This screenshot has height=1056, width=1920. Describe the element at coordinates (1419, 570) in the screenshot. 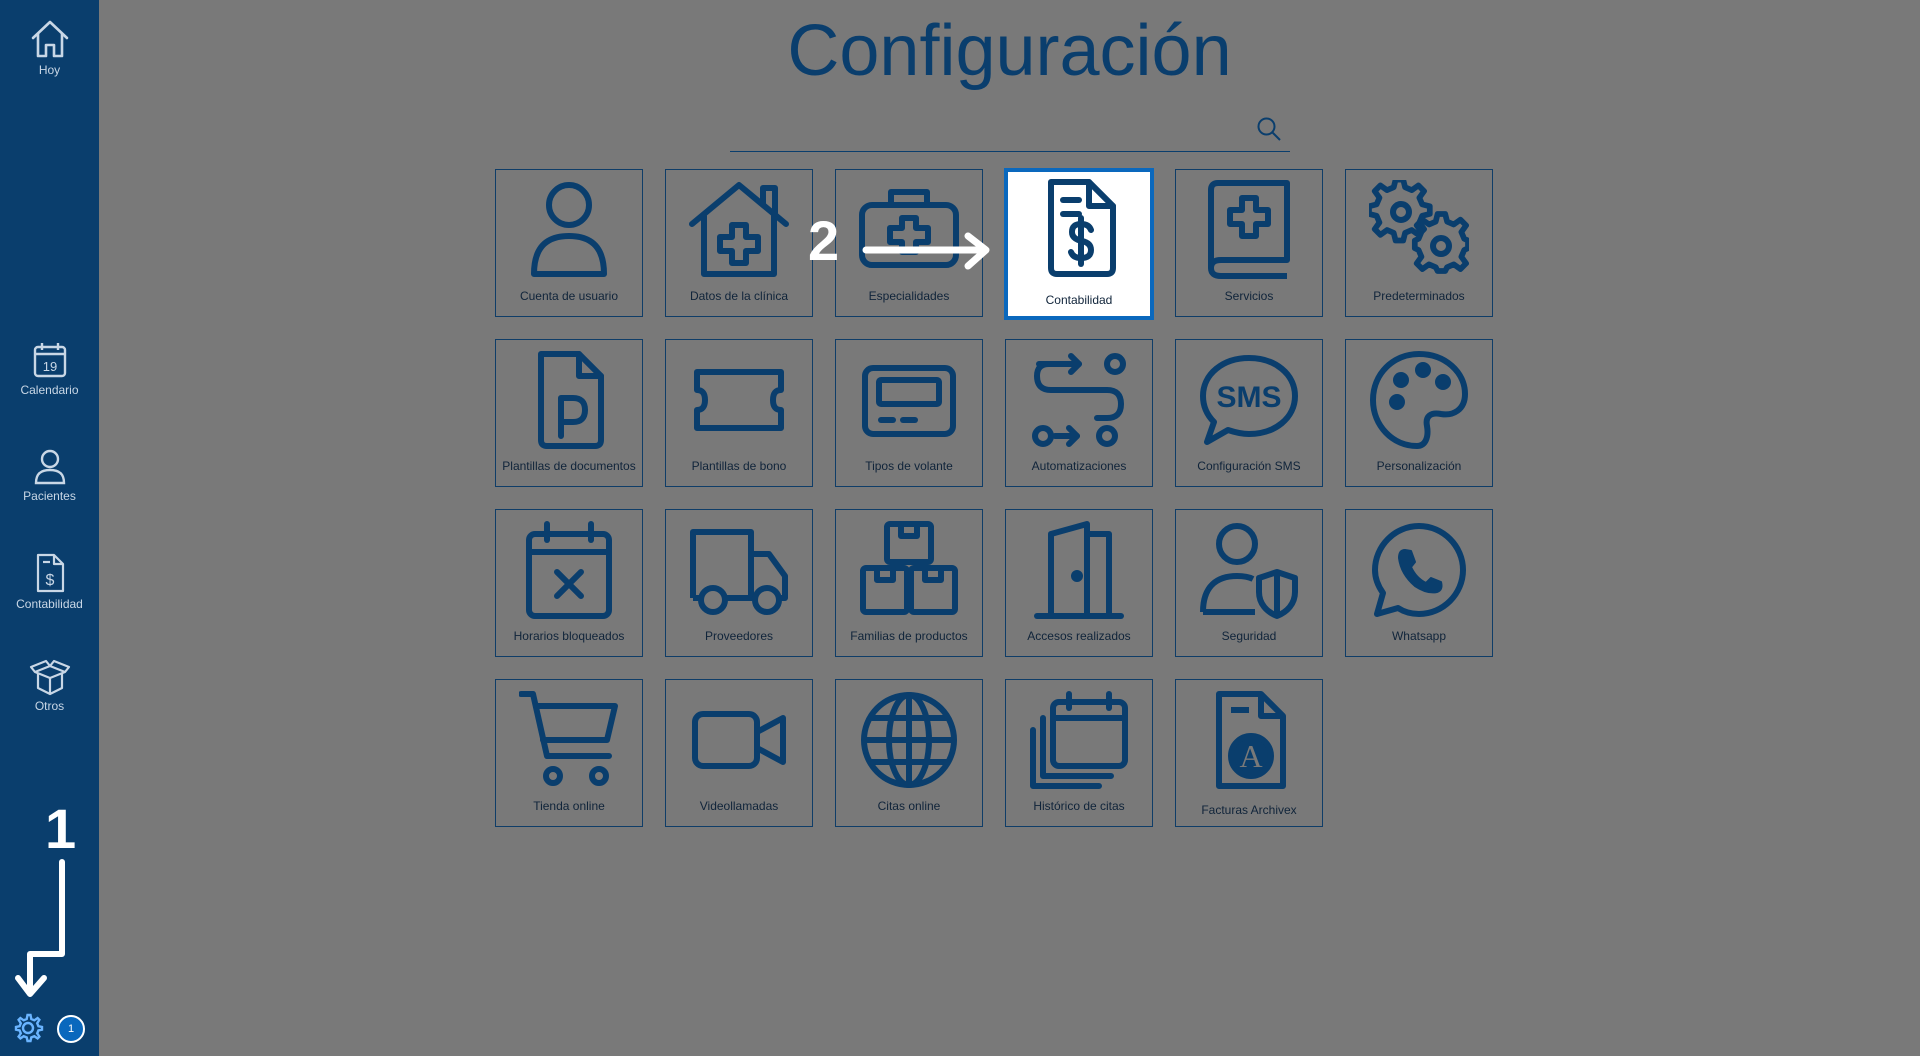

I see `whatsapp-icon` at that location.